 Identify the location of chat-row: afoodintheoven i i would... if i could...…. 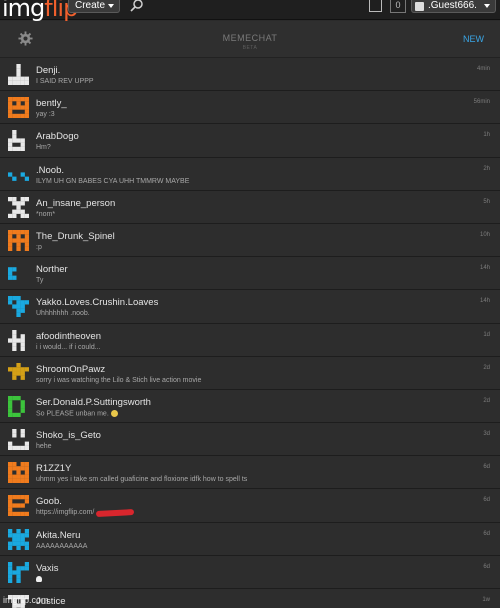
(250, 340).